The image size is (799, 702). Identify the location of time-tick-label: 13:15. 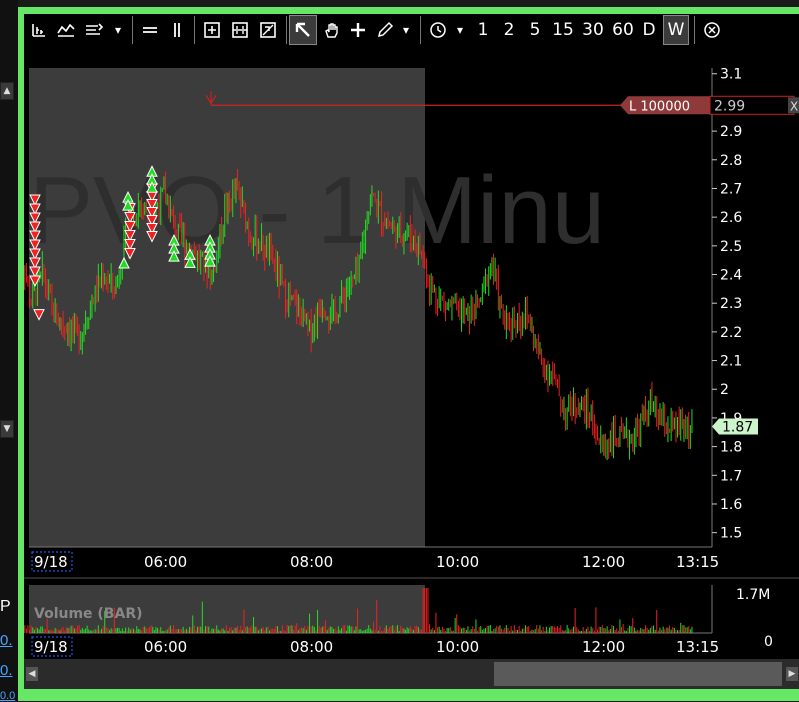
(697, 562).